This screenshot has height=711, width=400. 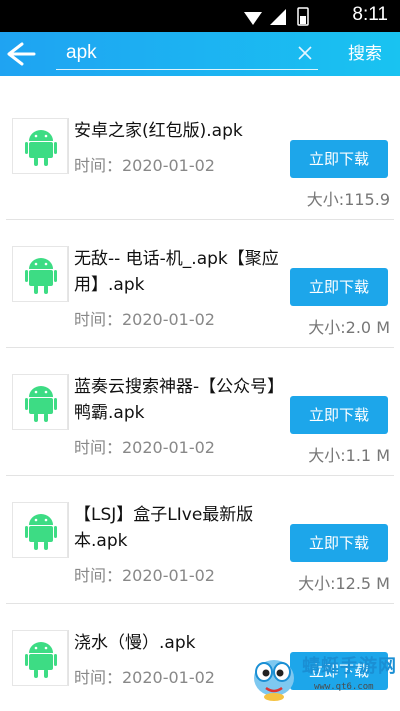 What do you see at coordinates (158, 131) in the screenshot?
I see `app-title: 安卓之家(红包版).apk` at bounding box center [158, 131].